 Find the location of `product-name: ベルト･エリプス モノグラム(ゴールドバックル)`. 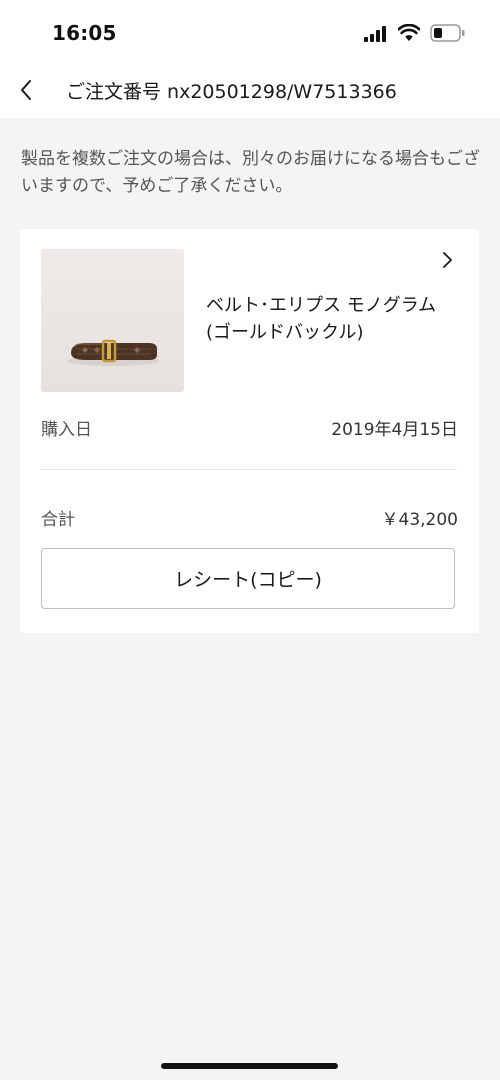

product-name: ベルト･エリプス モノグラム(ゴールドバックル) is located at coordinates (321, 319).